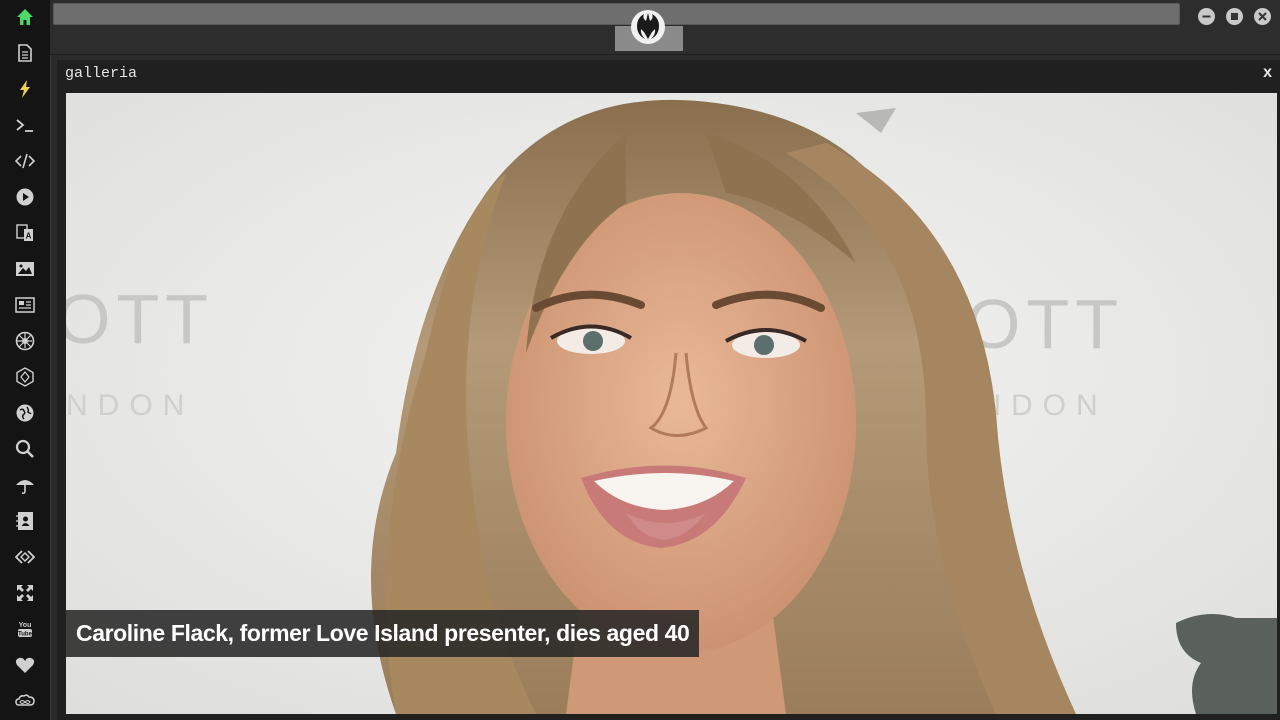 The height and width of the screenshot is (720, 1280). I want to click on minimize-button, so click(1206, 16).